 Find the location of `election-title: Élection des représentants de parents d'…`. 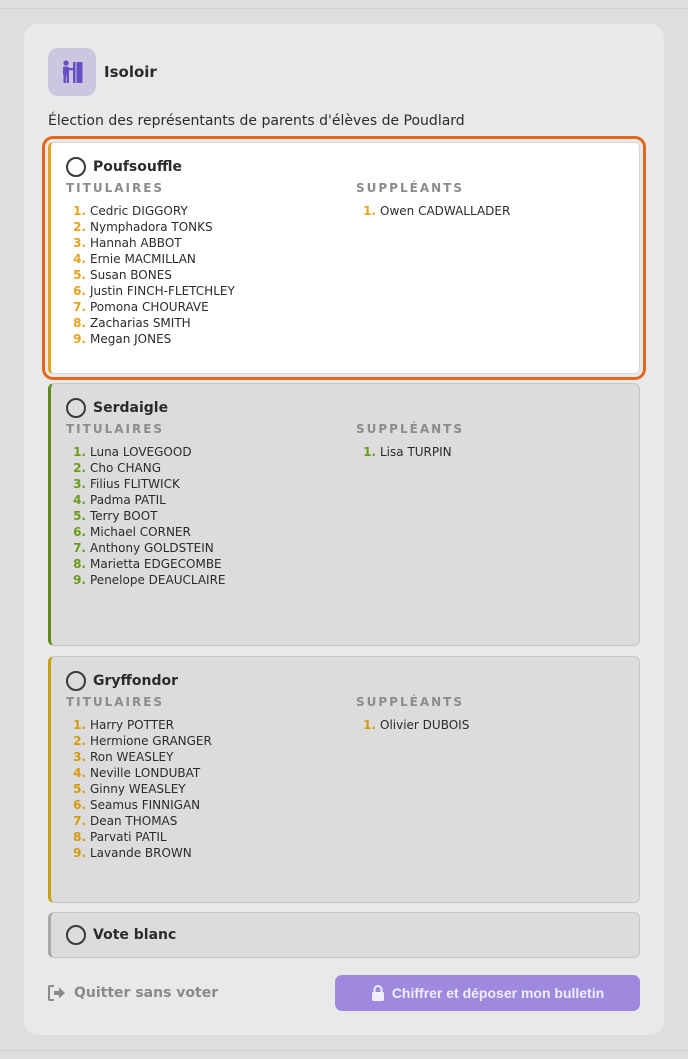

election-title: Élection des représentants de parents d'… is located at coordinates (256, 121).